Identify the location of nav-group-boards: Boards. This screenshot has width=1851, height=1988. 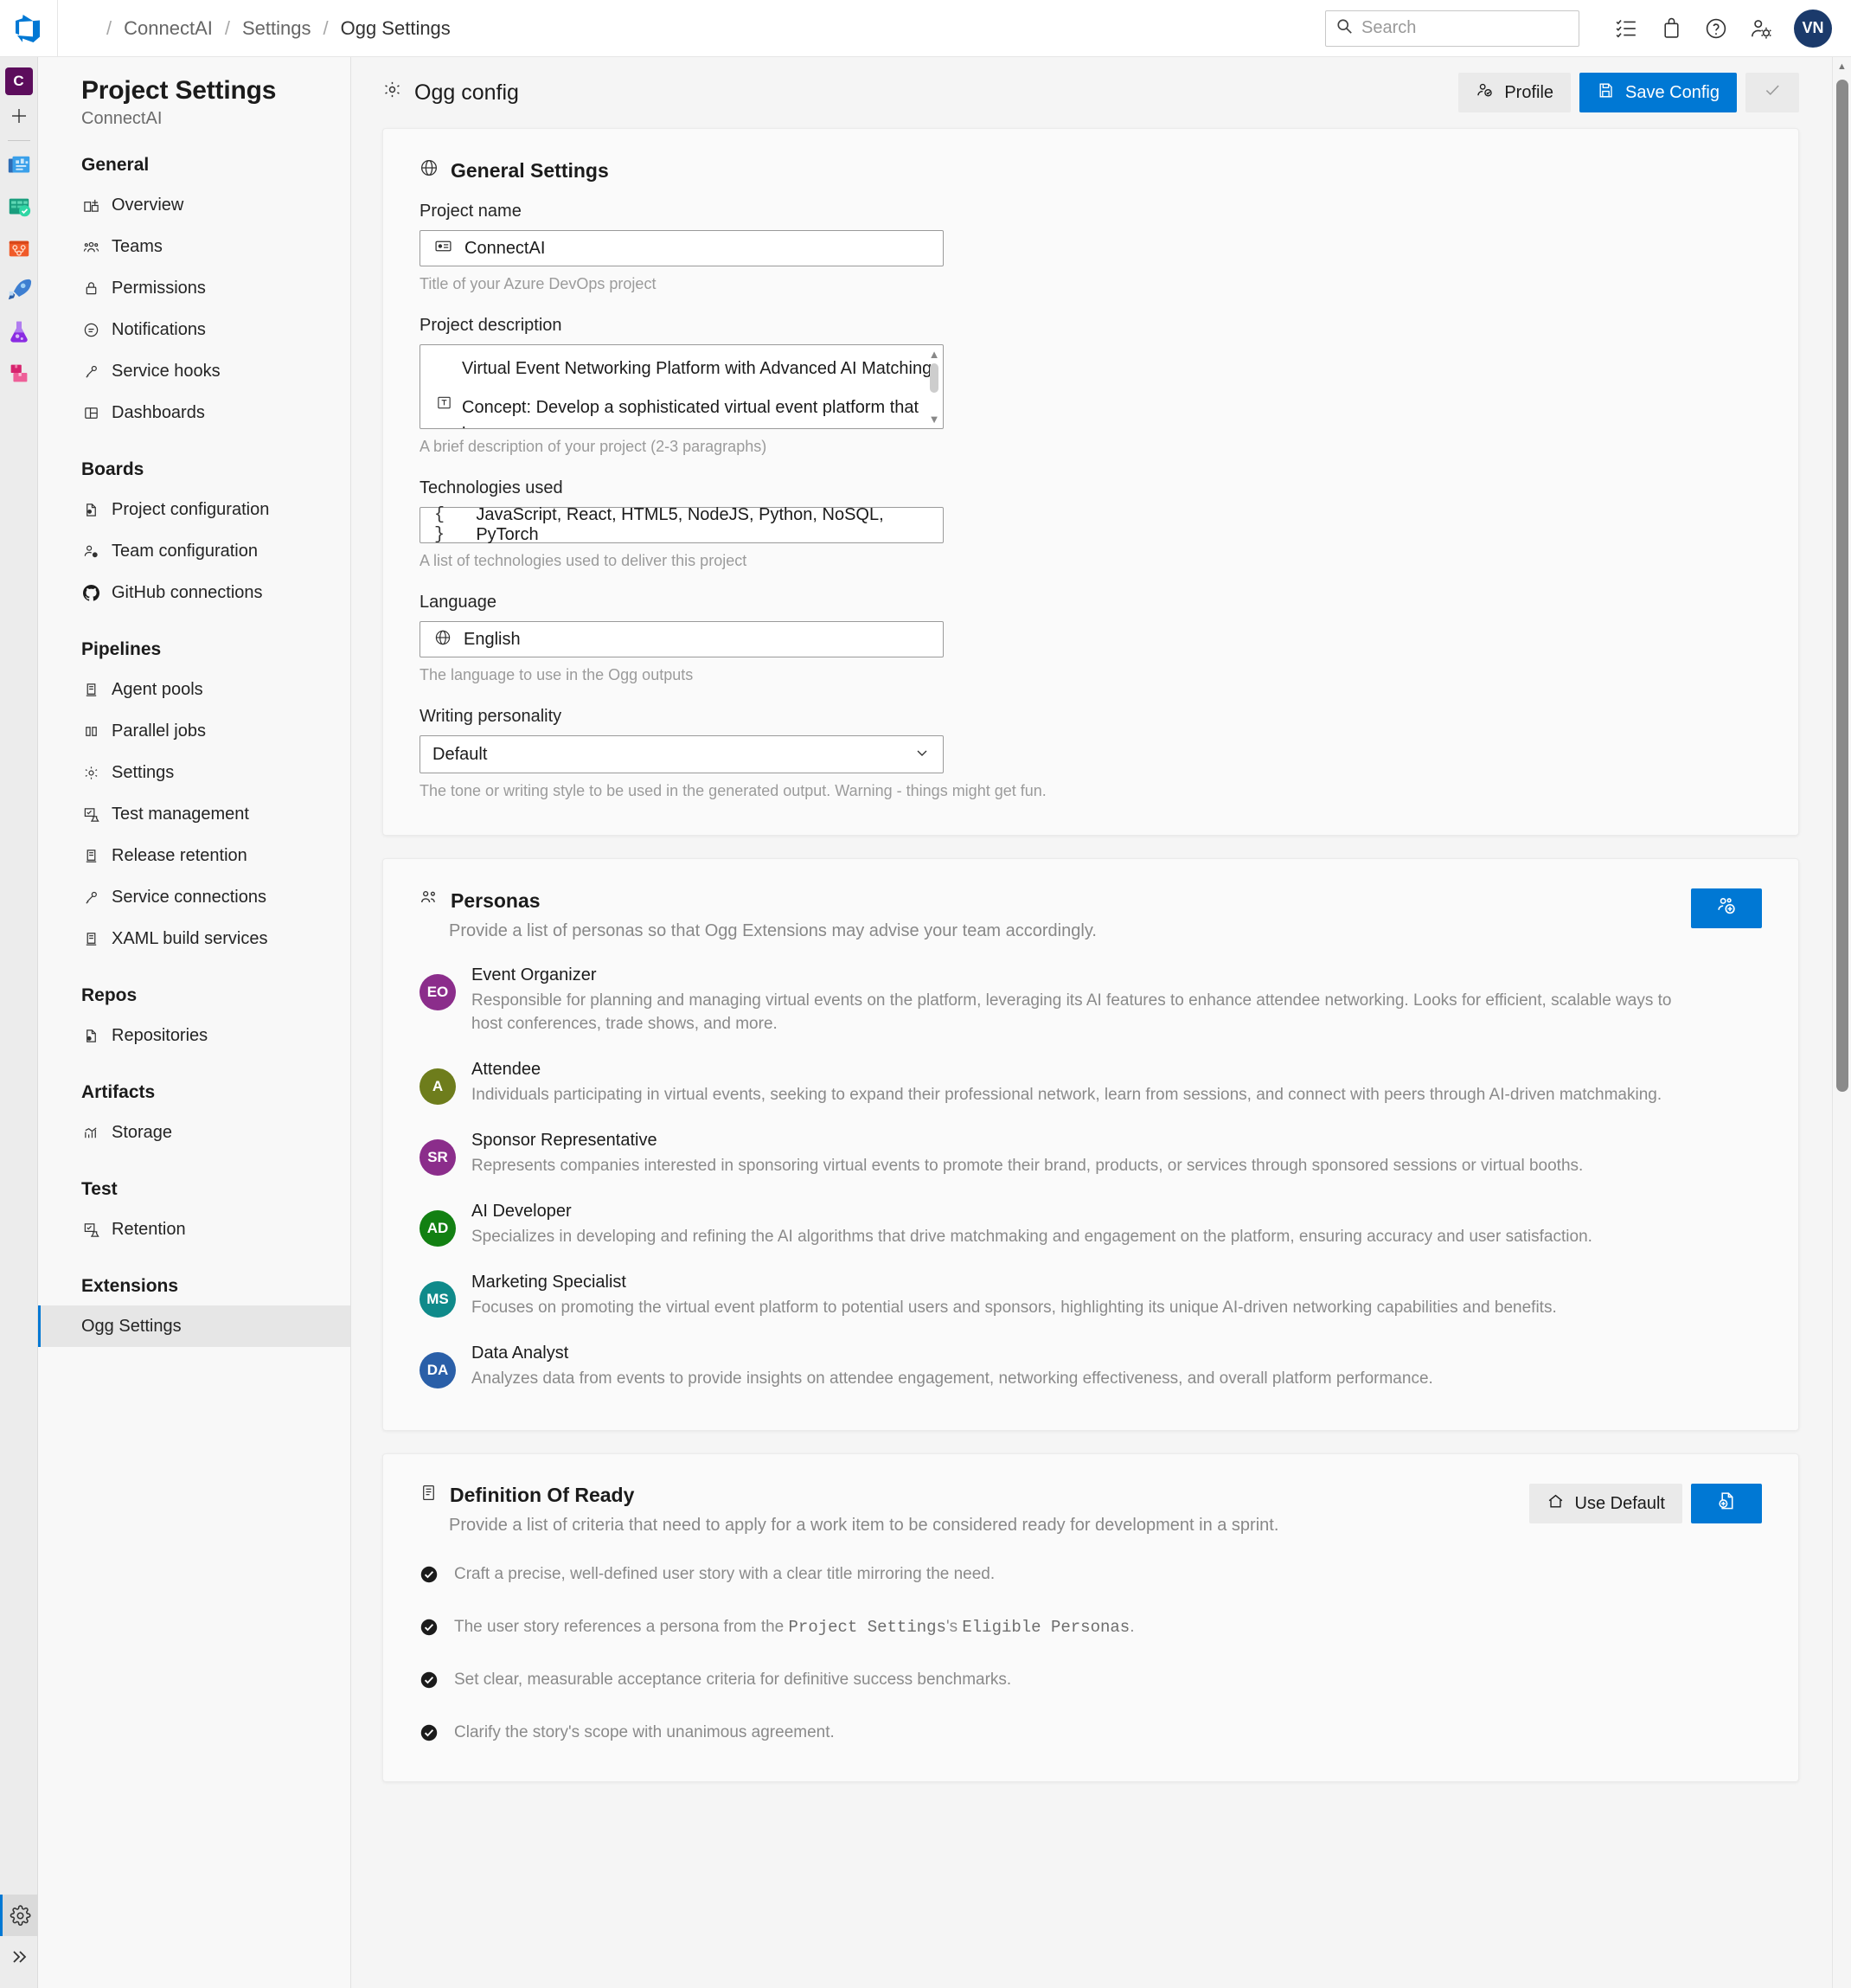
(113, 469).